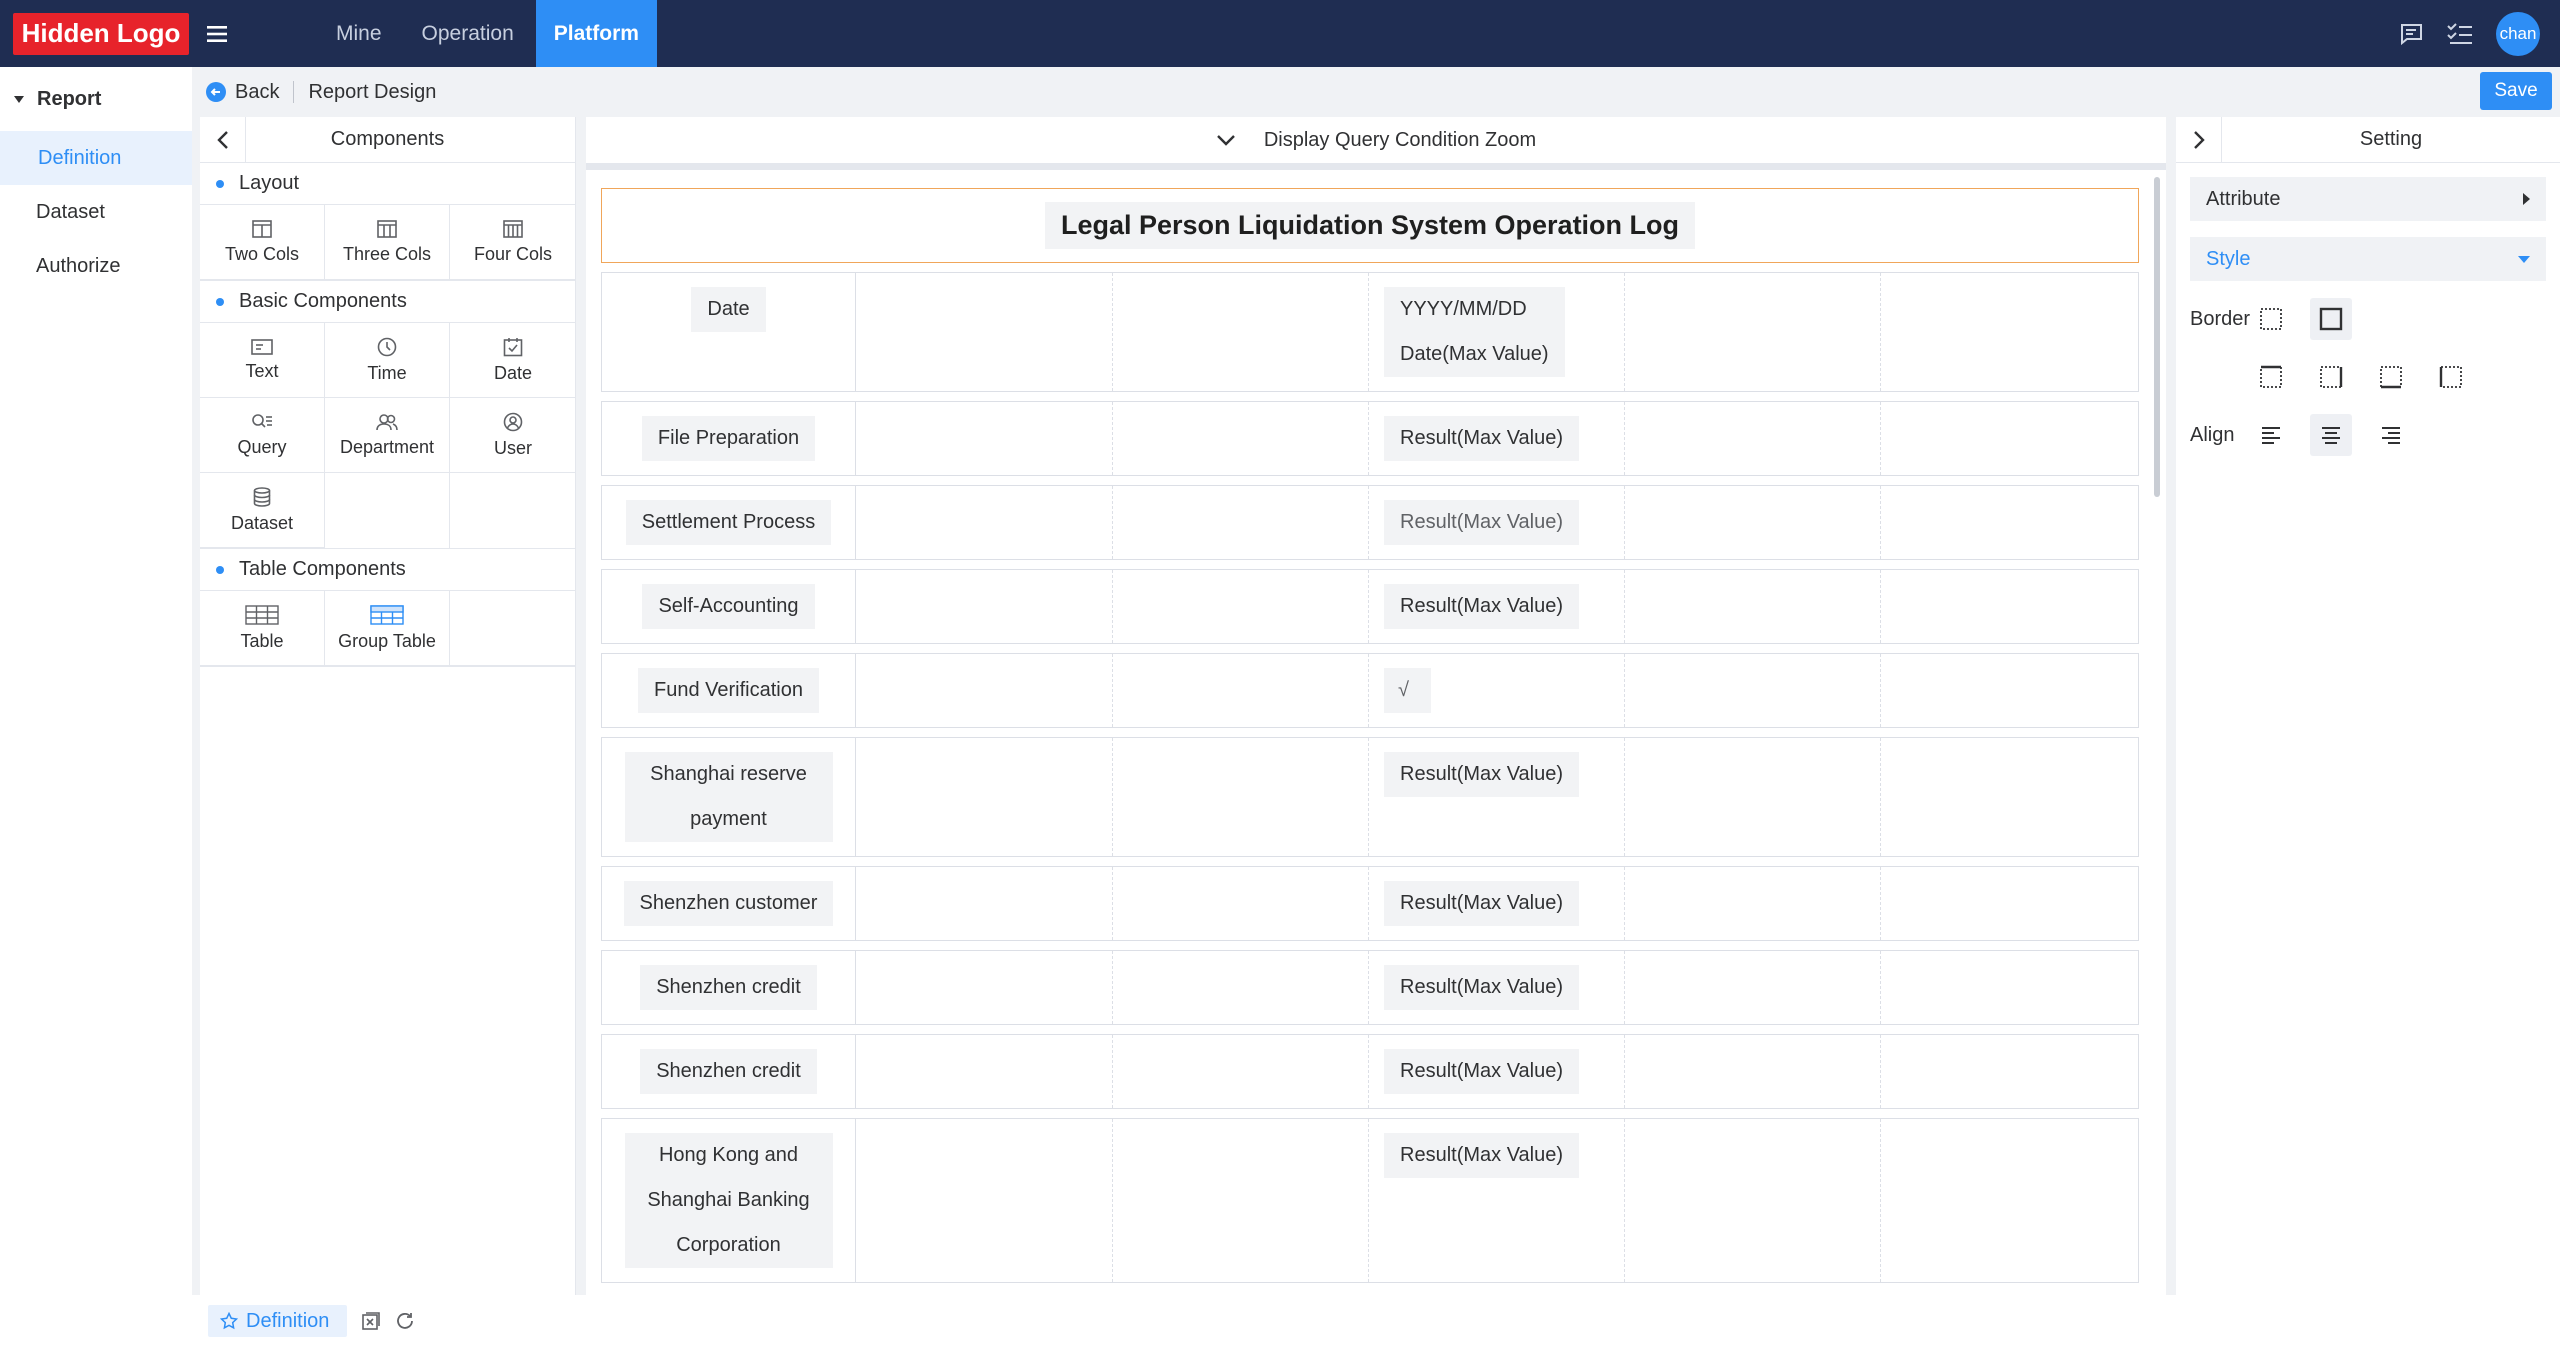 This screenshot has width=2560, height=1347. Describe the element at coordinates (2271, 377) in the screenshot. I see `border-top-icon` at that location.